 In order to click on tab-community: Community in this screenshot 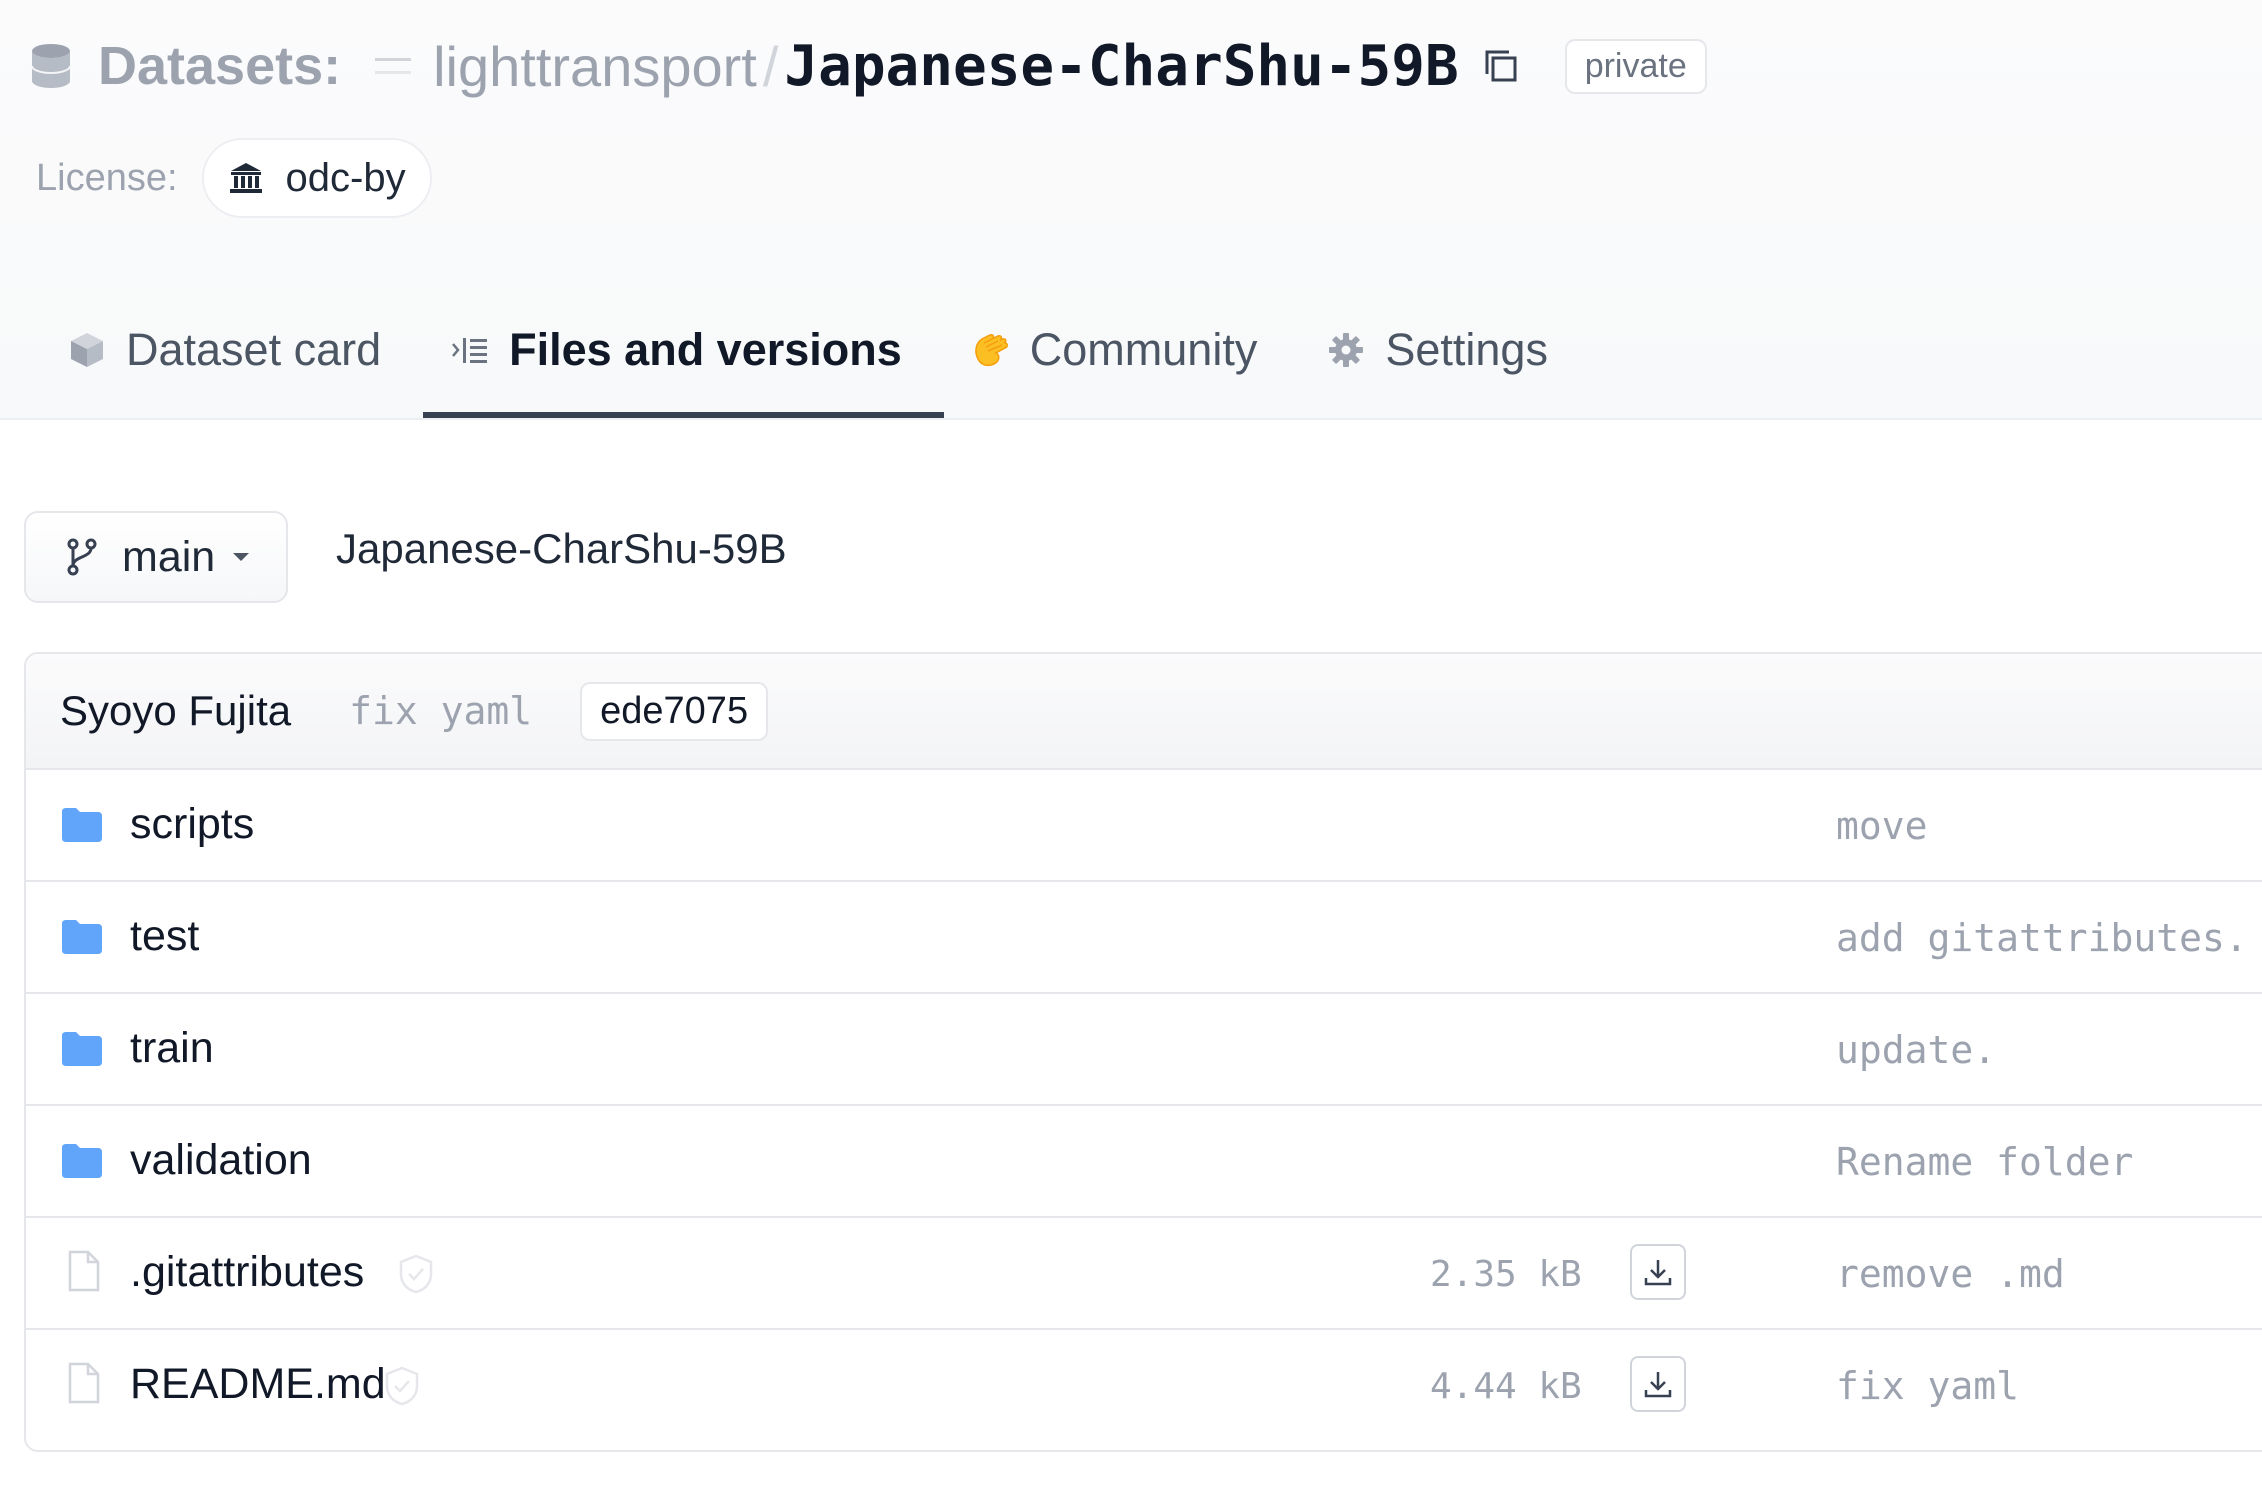, I will do `click(1122, 359)`.